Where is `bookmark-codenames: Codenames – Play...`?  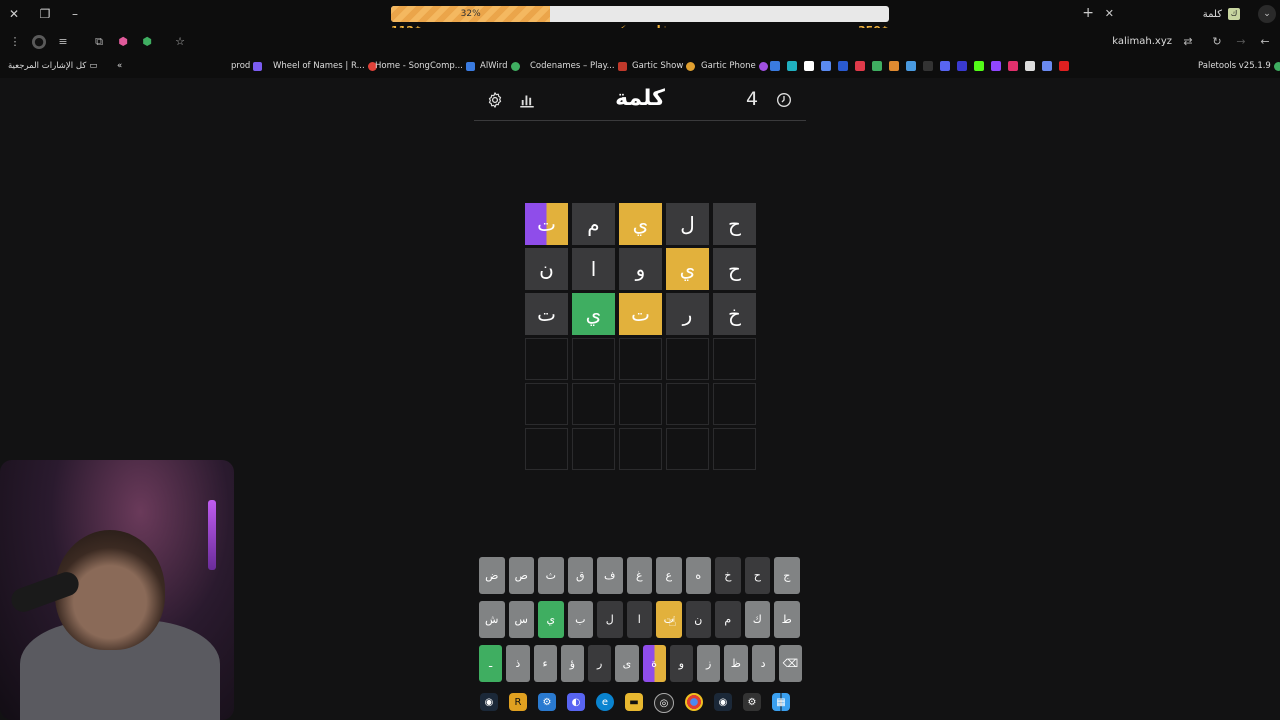 bookmark-codenames: Codenames – Play... is located at coordinates (578, 66).